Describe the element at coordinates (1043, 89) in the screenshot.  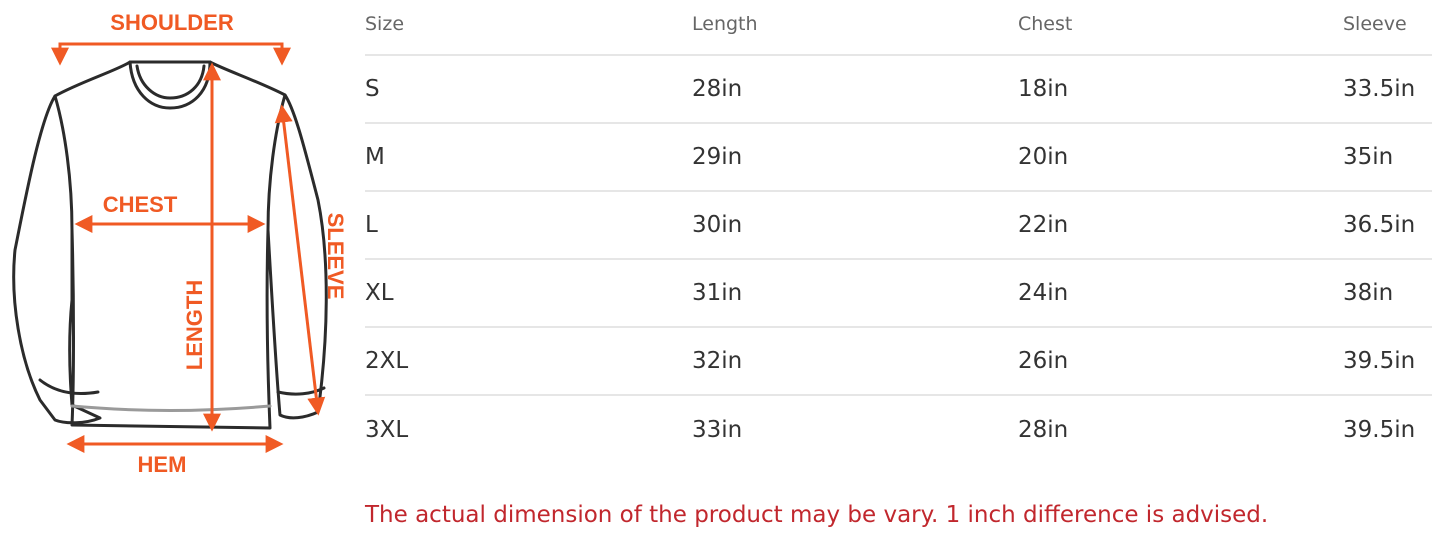
I see `chest-cell: 18in` at that location.